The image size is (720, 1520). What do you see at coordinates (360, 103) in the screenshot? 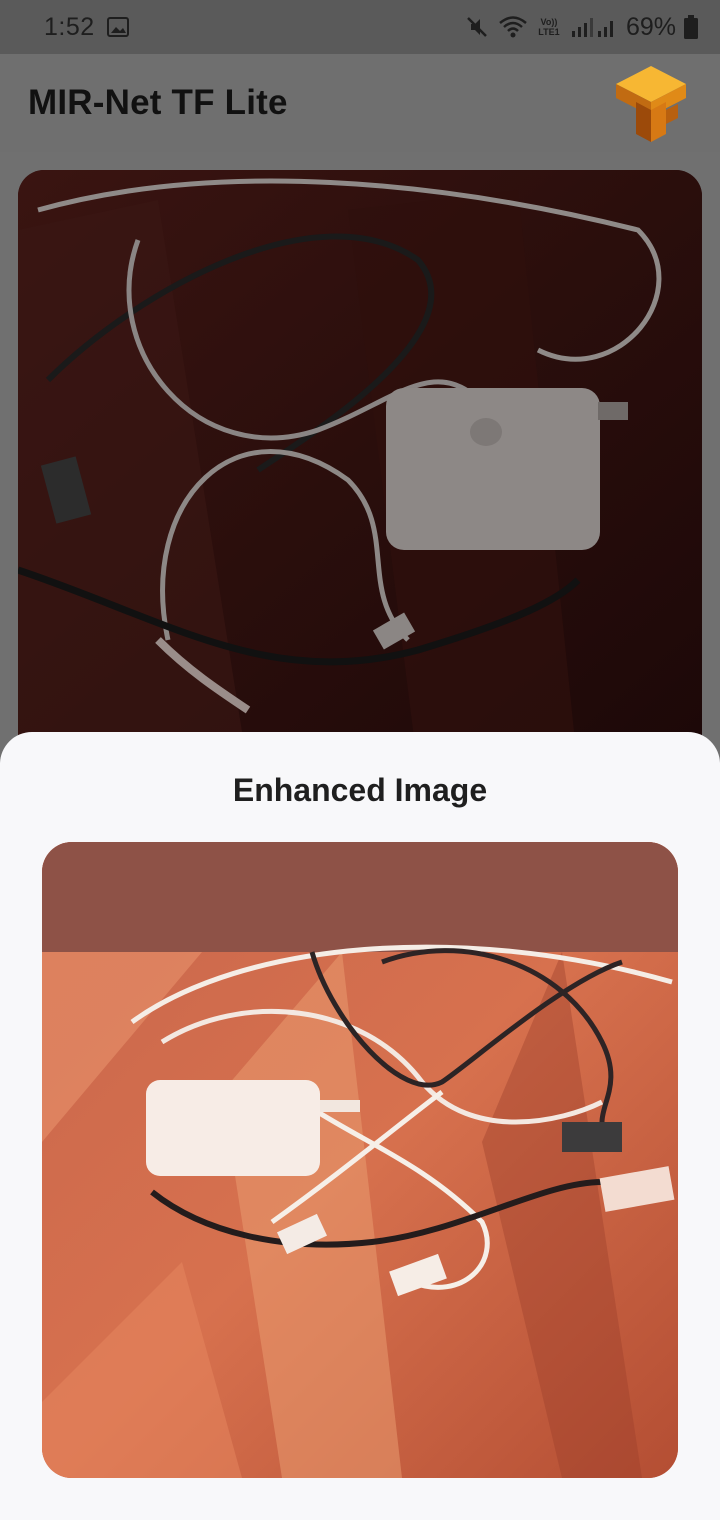
I see `app-bar: MIR-Net TF Lite` at bounding box center [360, 103].